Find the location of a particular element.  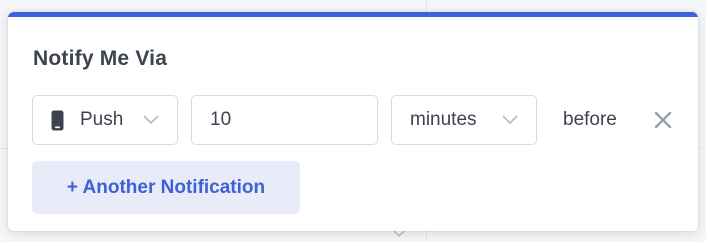

unit-select: minutes is located at coordinates (464, 120).